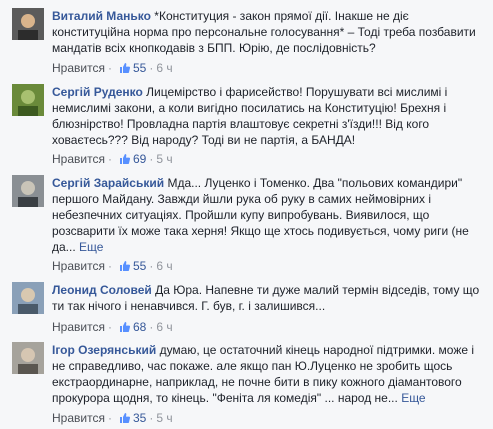 The height and width of the screenshot is (429, 493). I want to click on like-count: 68, so click(139, 327).